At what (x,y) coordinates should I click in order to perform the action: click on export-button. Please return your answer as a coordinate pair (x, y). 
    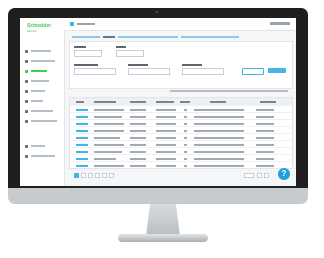
    Looking at the image, I should click on (277, 70).